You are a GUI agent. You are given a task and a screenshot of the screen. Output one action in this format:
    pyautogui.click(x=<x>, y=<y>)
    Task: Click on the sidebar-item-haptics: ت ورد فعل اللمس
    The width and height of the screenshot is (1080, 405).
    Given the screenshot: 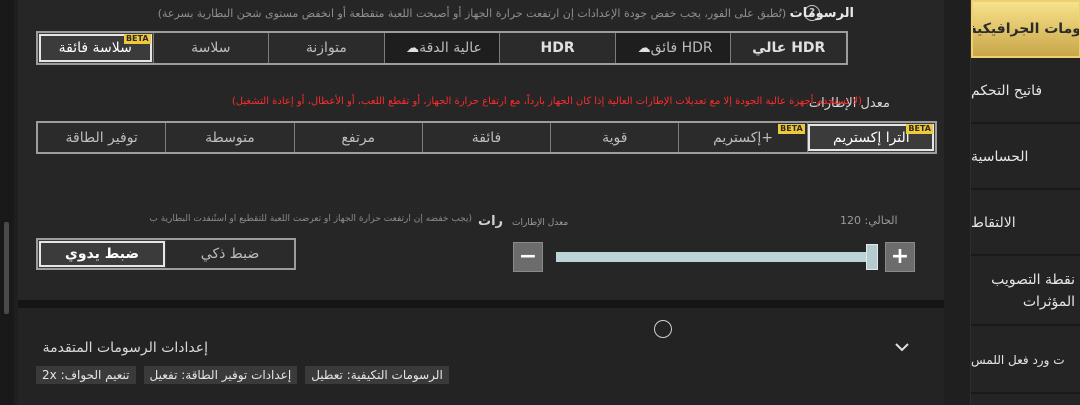 What is the action you would take?
    pyautogui.click(x=1025, y=361)
    